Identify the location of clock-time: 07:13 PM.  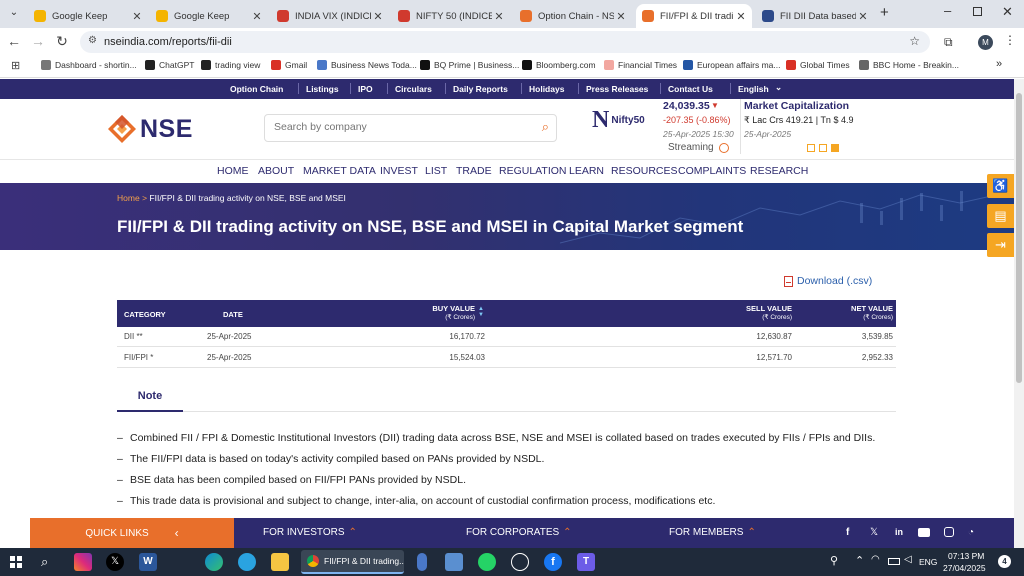
(966, 556).